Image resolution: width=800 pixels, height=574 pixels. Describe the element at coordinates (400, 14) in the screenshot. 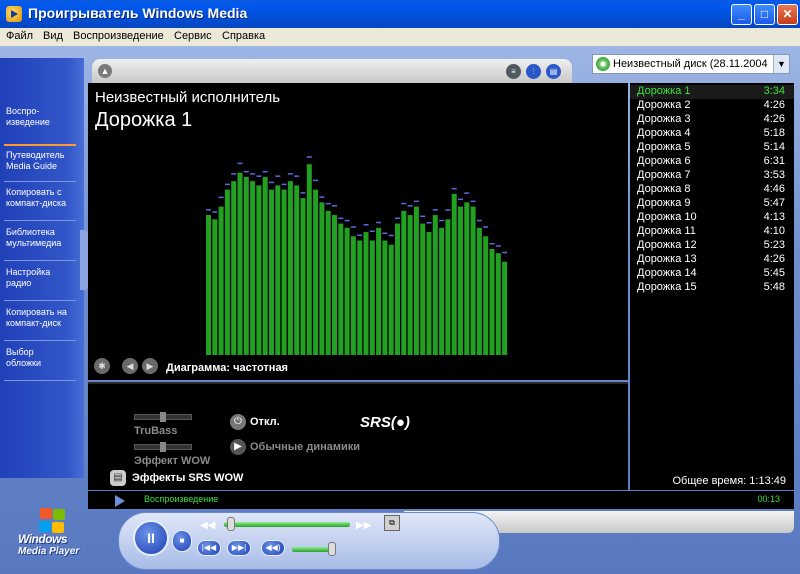

I see `title-bar: Проигрыватель Windows Media _ □ ✕` at that location.